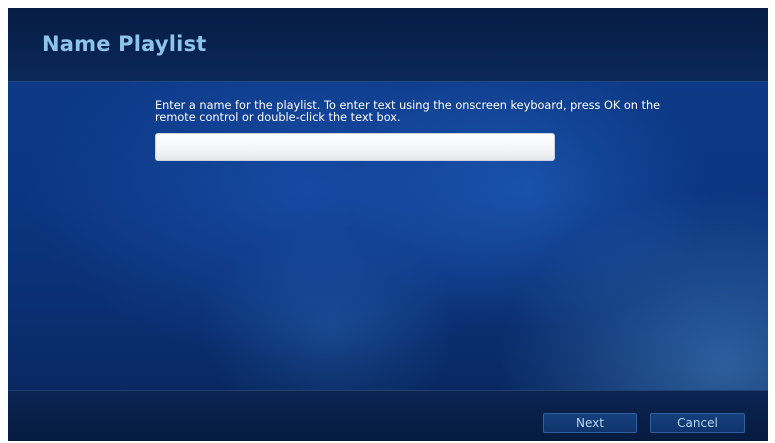  What do you see at coordinates (355, 147) in the screenshot?
I see `playlist-name-input` at bounding box center [355, 147].